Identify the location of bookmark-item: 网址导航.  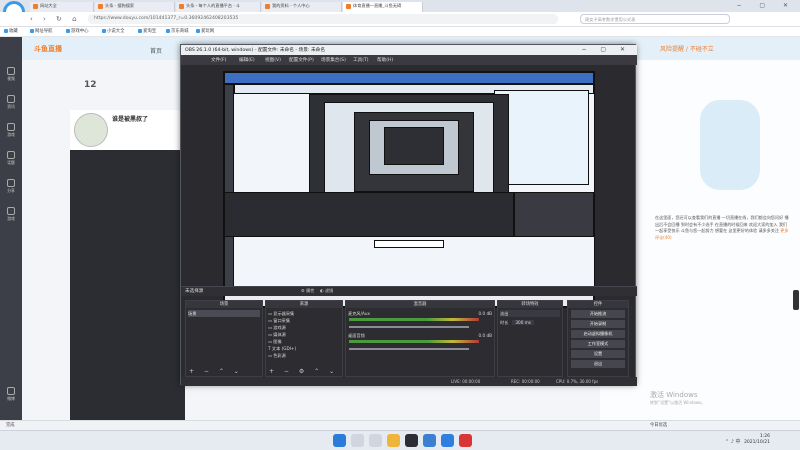
(41, 31).